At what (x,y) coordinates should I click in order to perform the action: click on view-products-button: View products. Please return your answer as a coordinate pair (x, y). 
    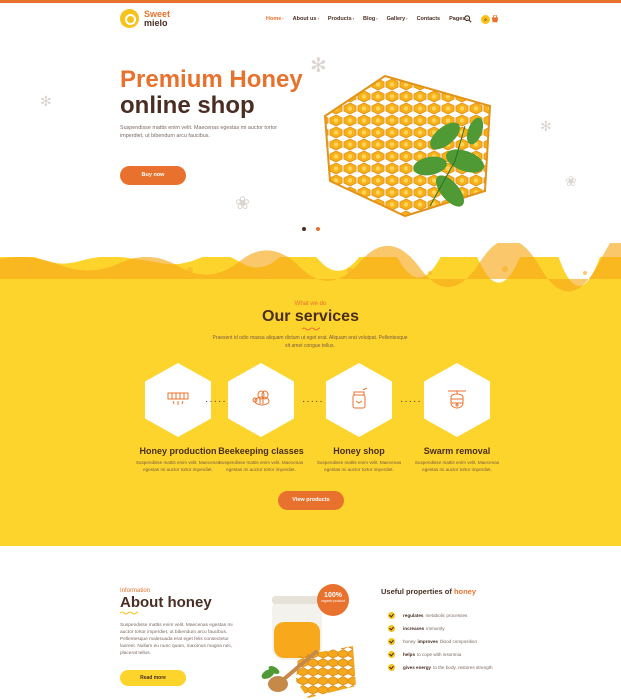
    Looking at the image, I should click on (311, 500).